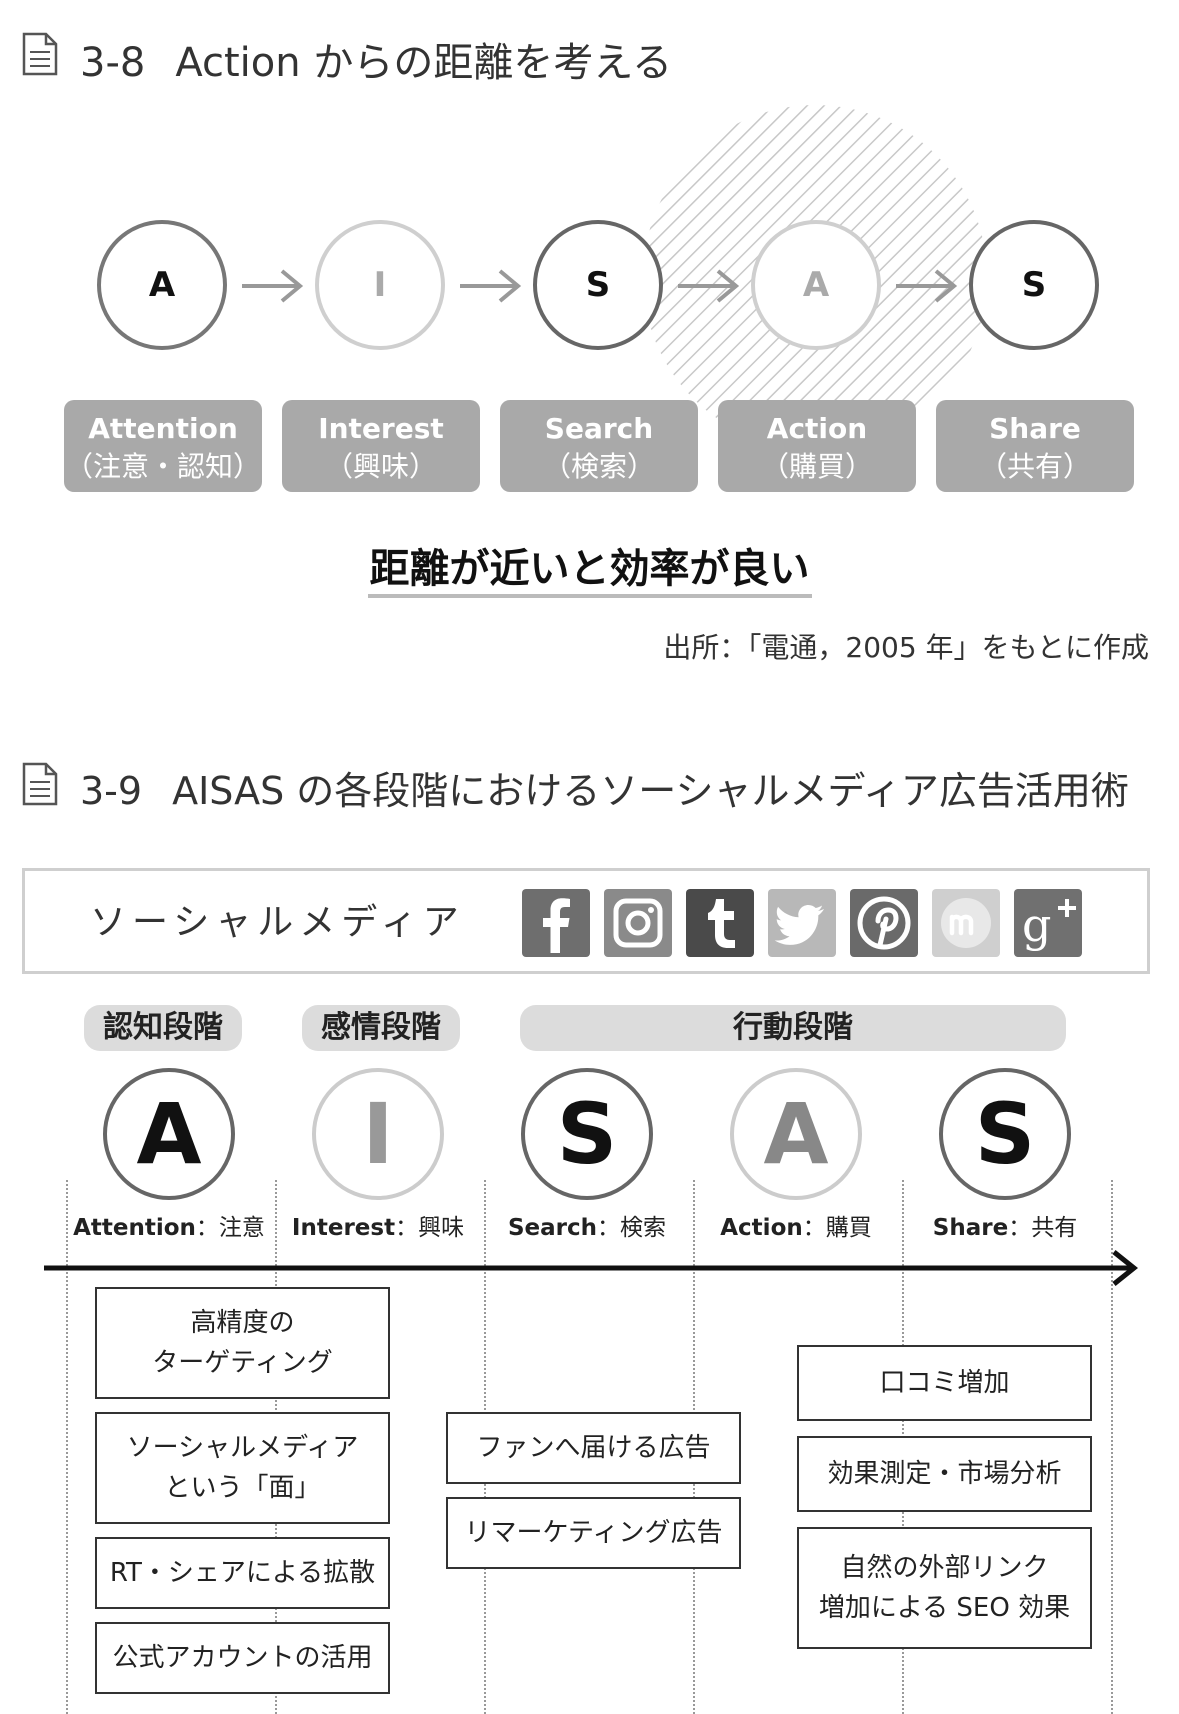 The width and height of the screenshot is (1179, 1714). Describe the element at coordinates (1036, 925) in the screenshot. I see `svg-text: g` at that location.